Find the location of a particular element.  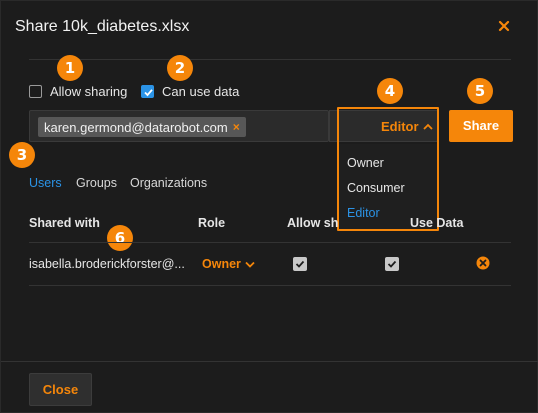

remove-recipient-icon: × is located at coordinates (236, 127).